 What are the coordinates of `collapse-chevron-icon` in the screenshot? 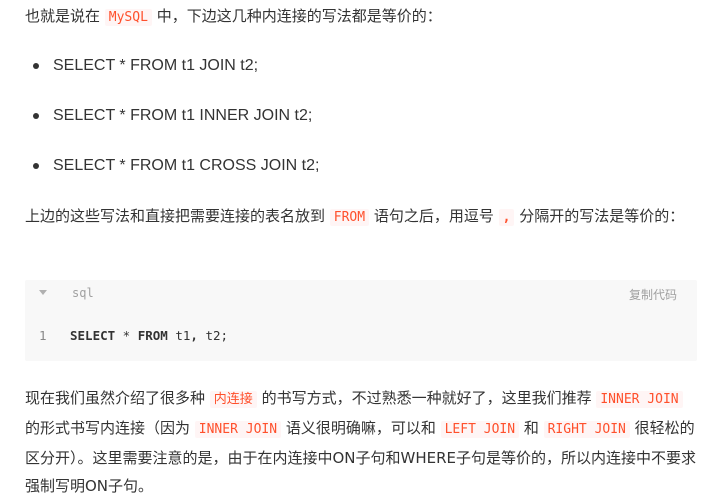 It's located at (43, 292).